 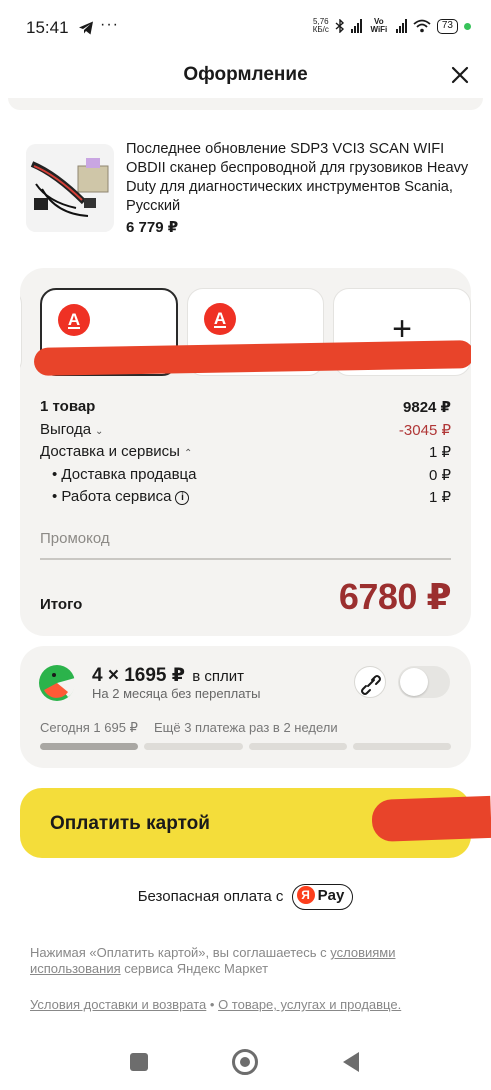 I want to click on total-value: 6780 ₽, so click(x=395, y=596).